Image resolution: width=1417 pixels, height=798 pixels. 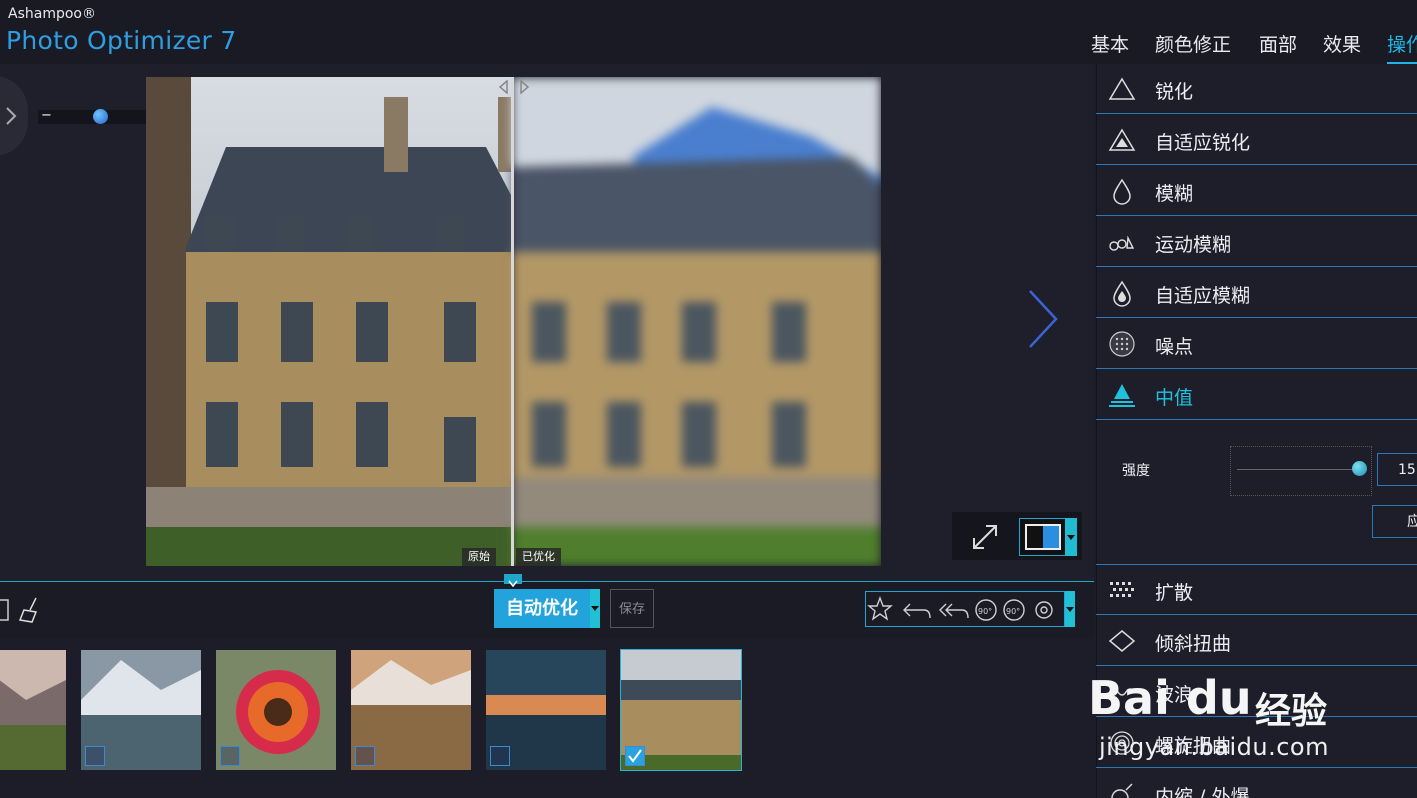 What do you see at coordinates (632, 608) in the screenshot?
I see `save-button: 保存` at bounding box center [632, 608].